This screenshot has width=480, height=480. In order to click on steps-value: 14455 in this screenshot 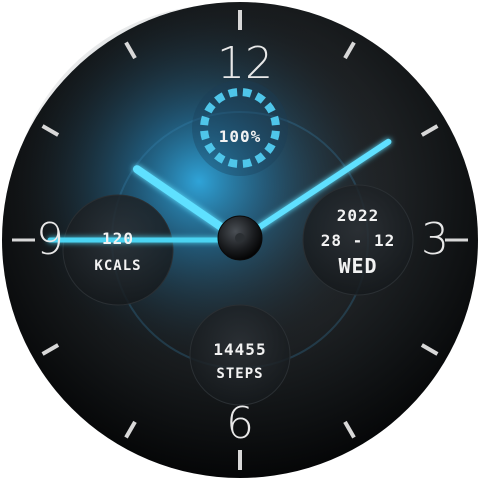, I will do `click(240, 349)`.